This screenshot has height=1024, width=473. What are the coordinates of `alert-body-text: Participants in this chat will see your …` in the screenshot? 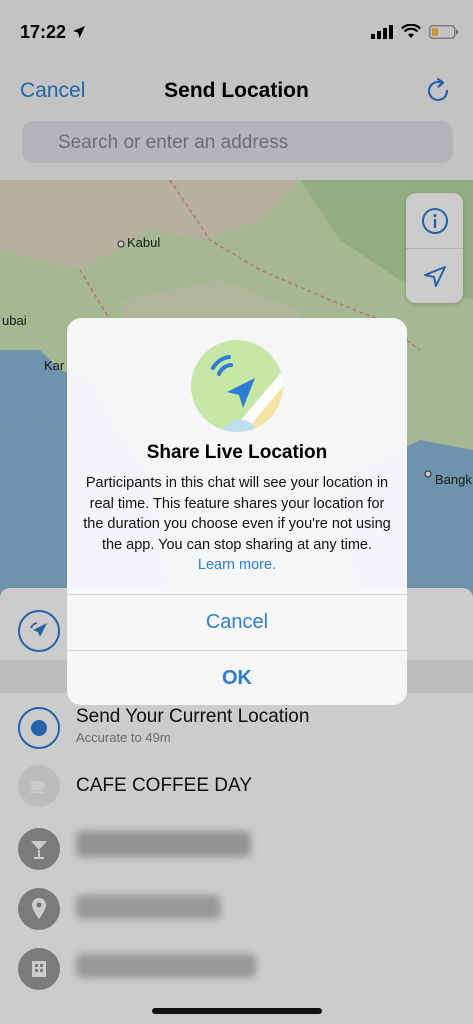 It's located at (237, 514).